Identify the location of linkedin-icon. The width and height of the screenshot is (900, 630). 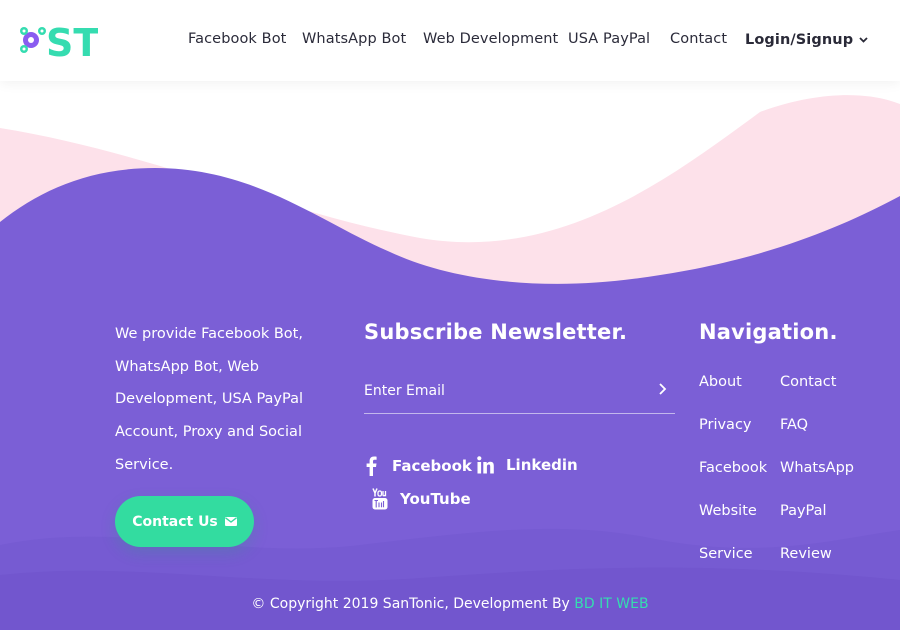
(485, 465).